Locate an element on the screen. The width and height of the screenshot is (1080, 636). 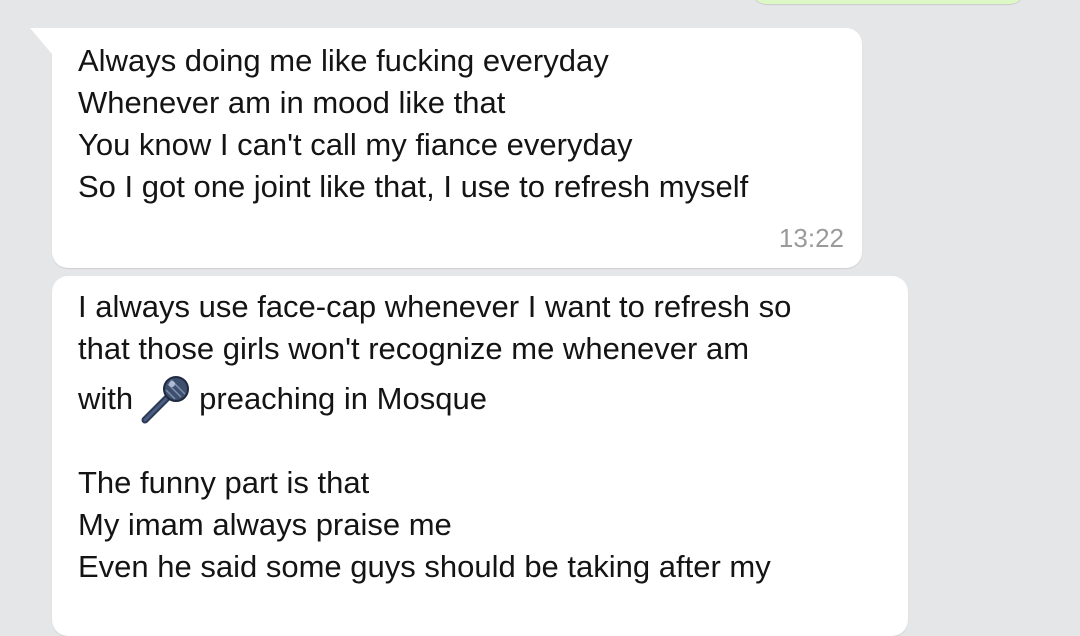
message-line: Always doing me like fucking everyday is located at coordinates (343, 60).